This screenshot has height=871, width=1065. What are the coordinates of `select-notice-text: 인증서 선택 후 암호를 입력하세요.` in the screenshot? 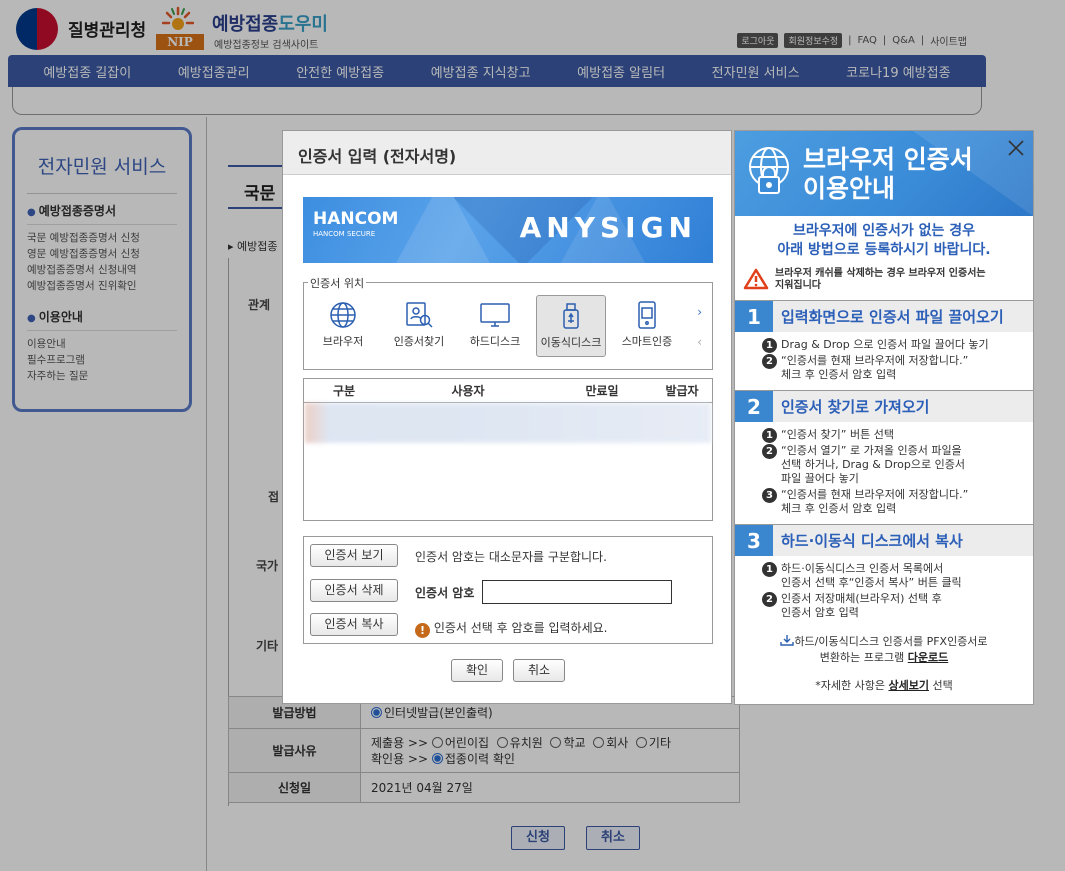 It's located at (520, 628).